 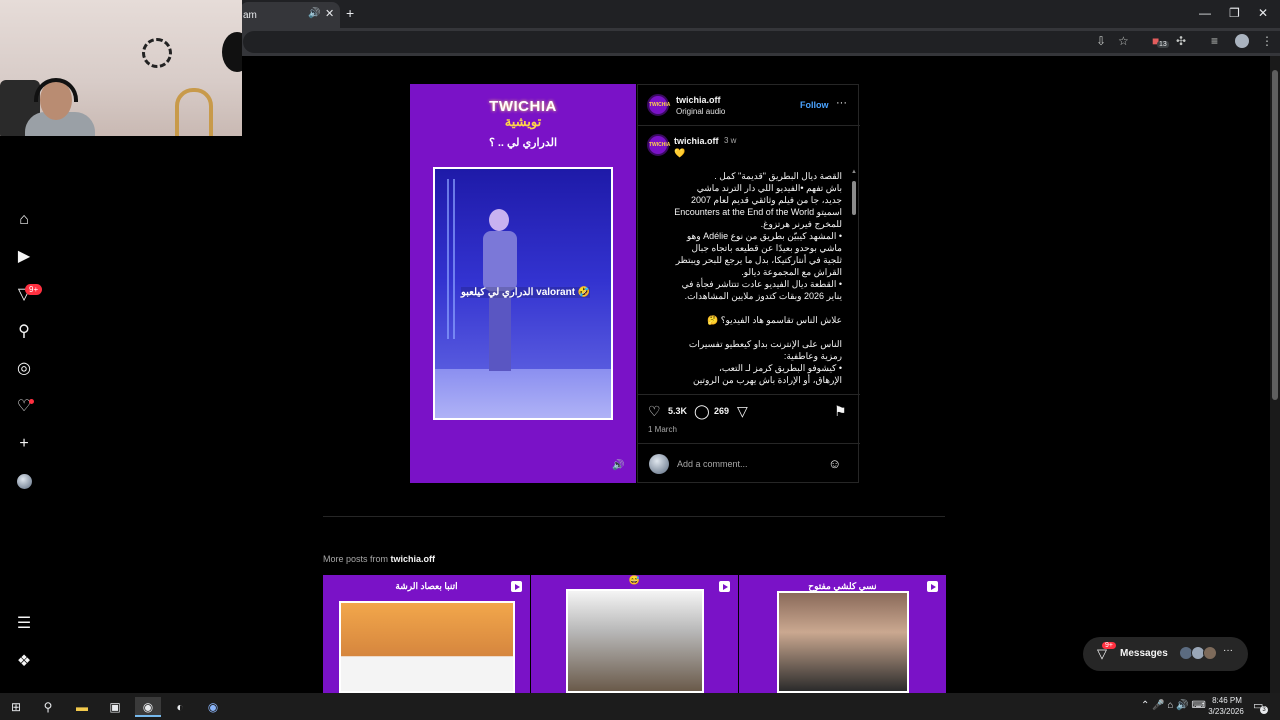 What do you see at coordinates (698, 100) in the screenshot?
I see `author-username: twichia.off` at bounding box center [698, 100].